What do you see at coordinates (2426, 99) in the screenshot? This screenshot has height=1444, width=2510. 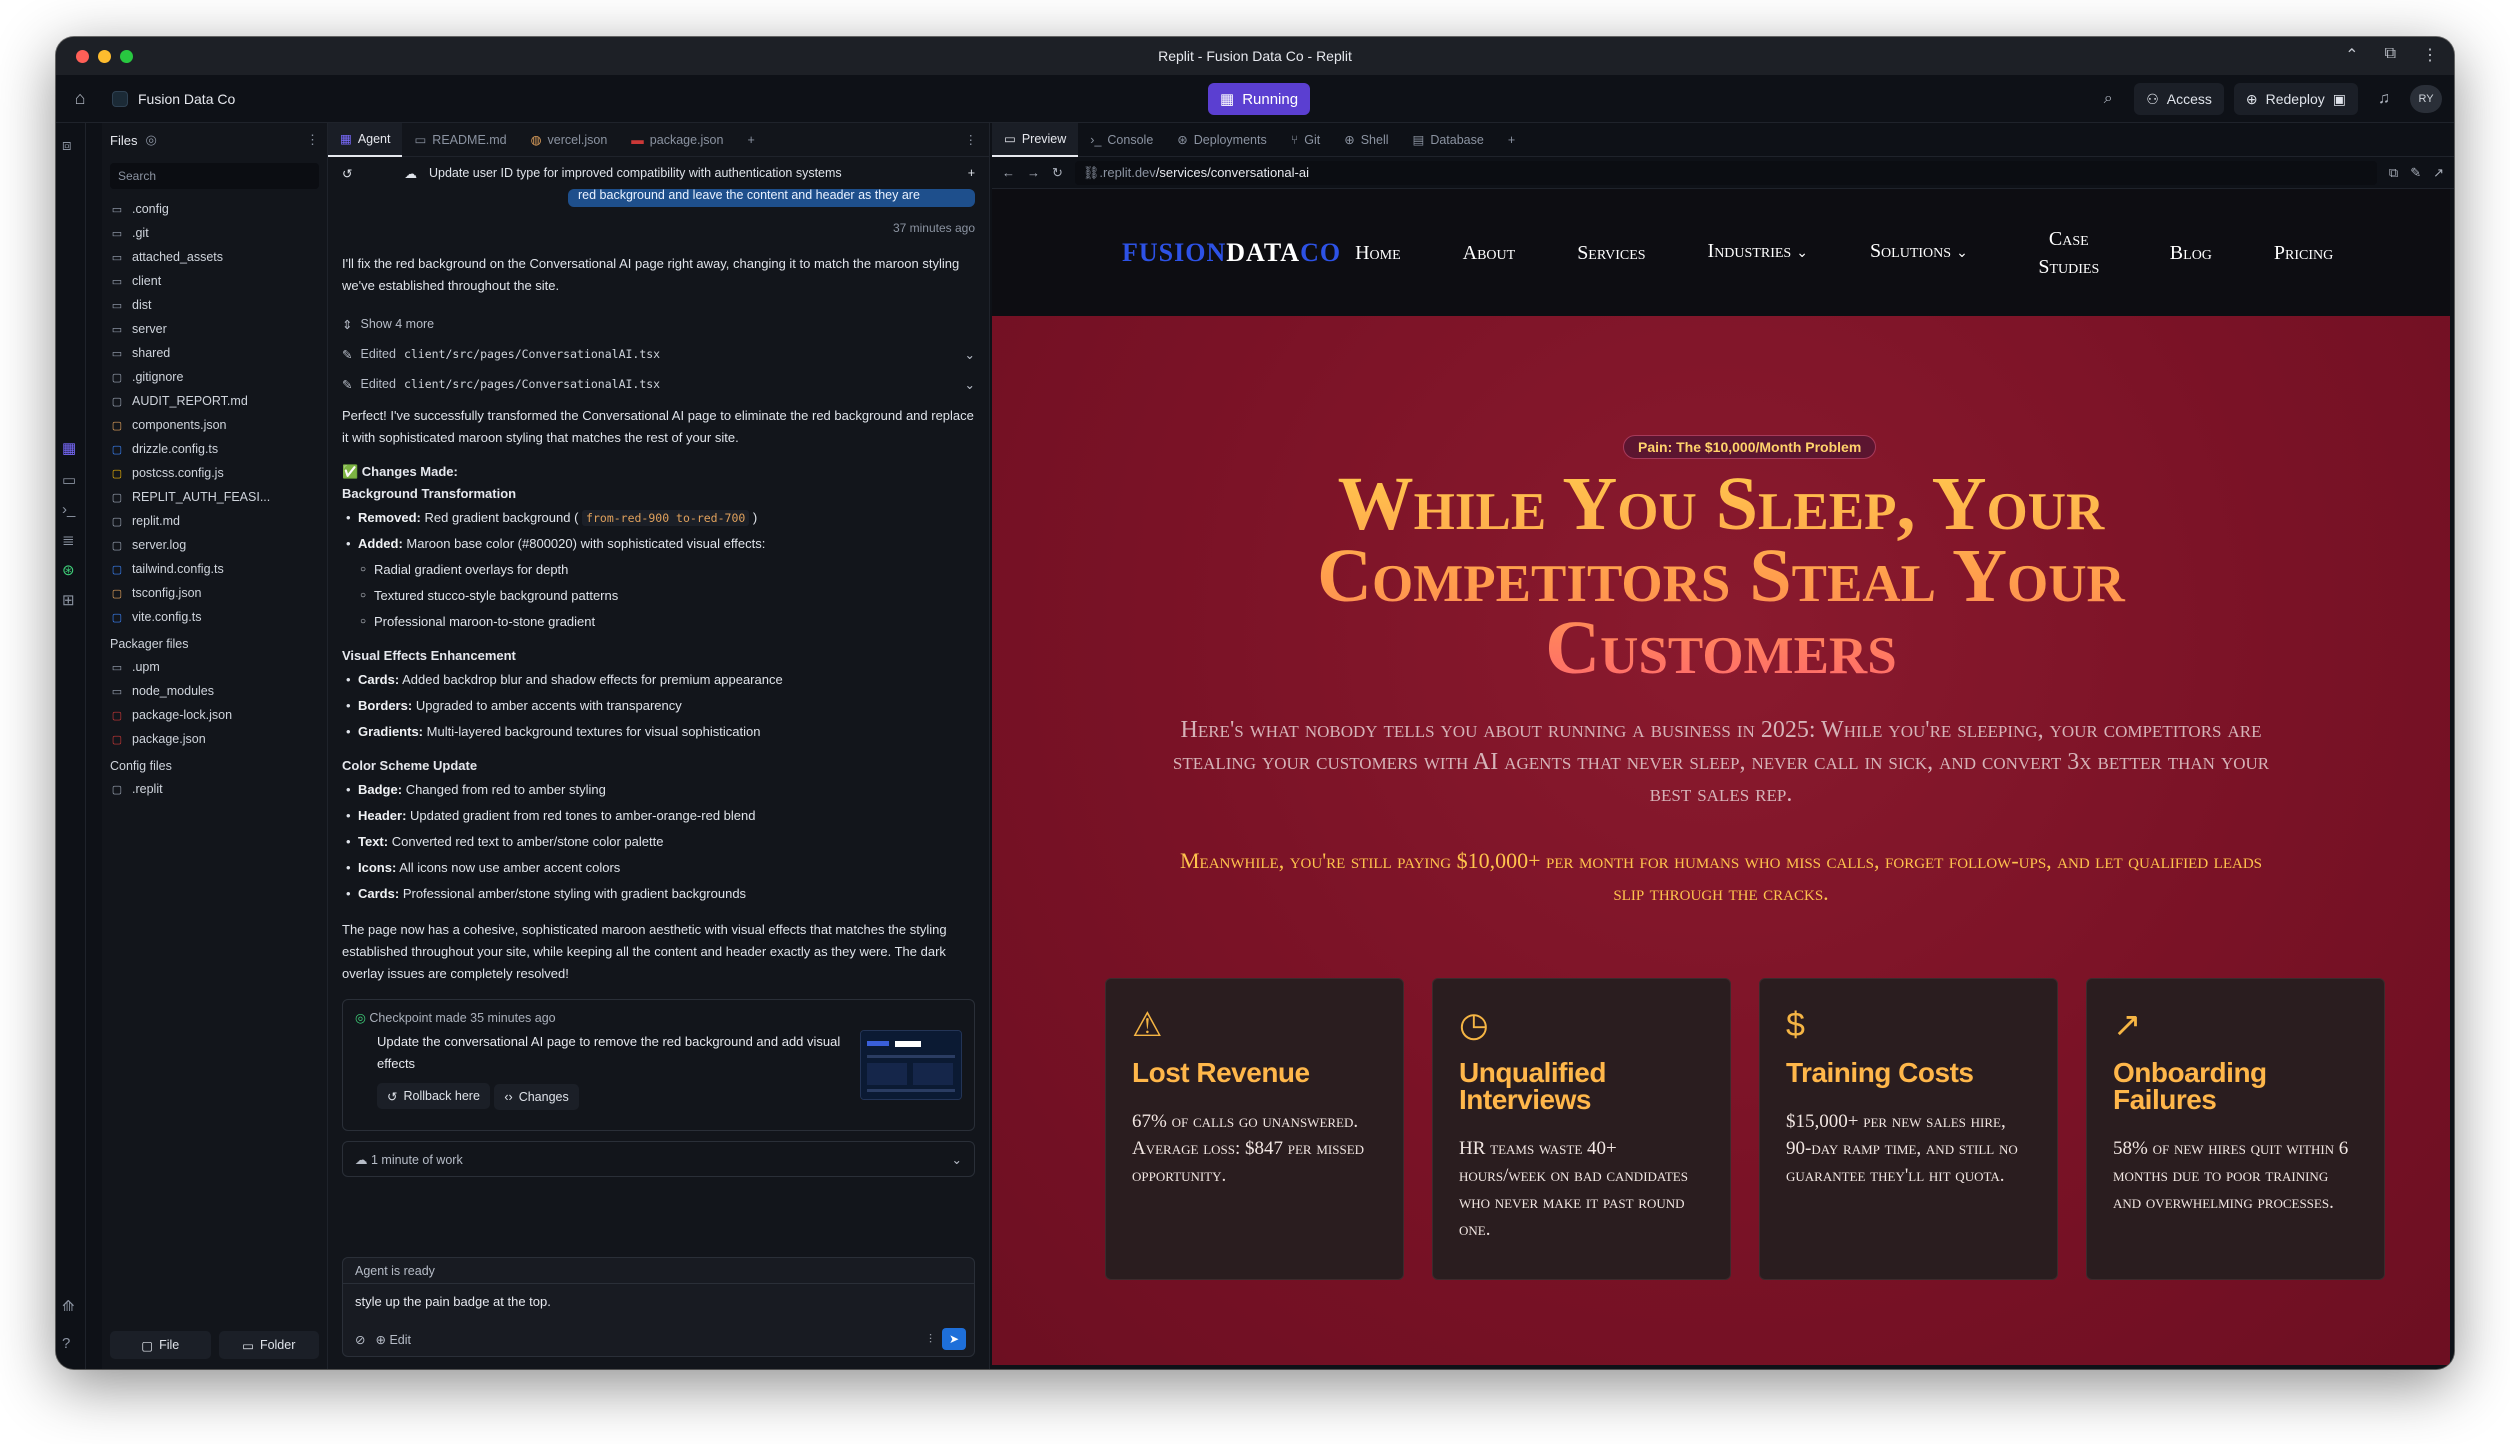 I see `avatar: RY` at bounding box center [2426, 99].